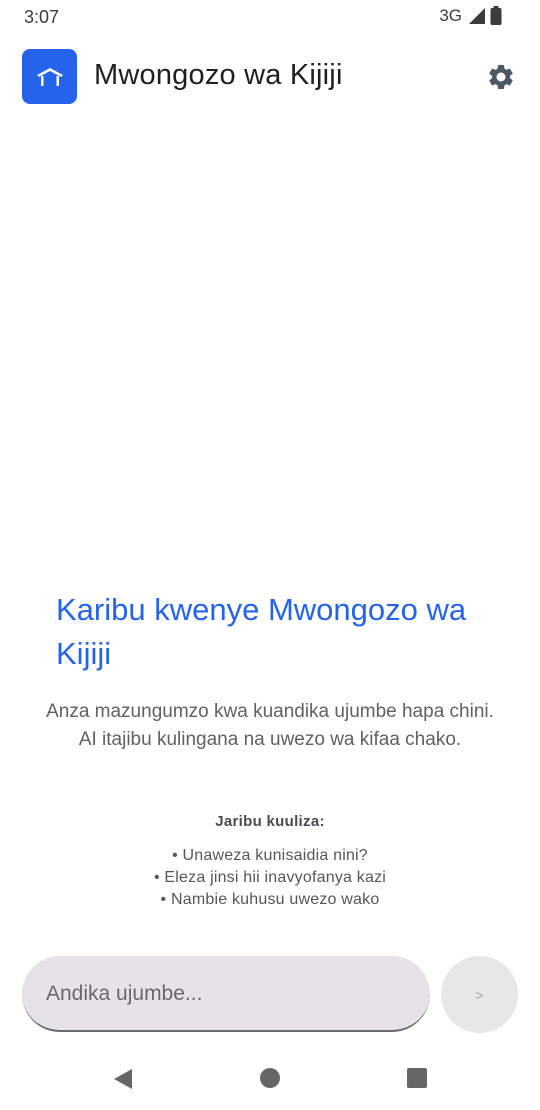 Image resolution: width=540 pixels, height=1110 pixels. What do you see at coordinates (417, 1078) in the screenshot?
I see `recents-icon` at bounding box center [417, 1078].